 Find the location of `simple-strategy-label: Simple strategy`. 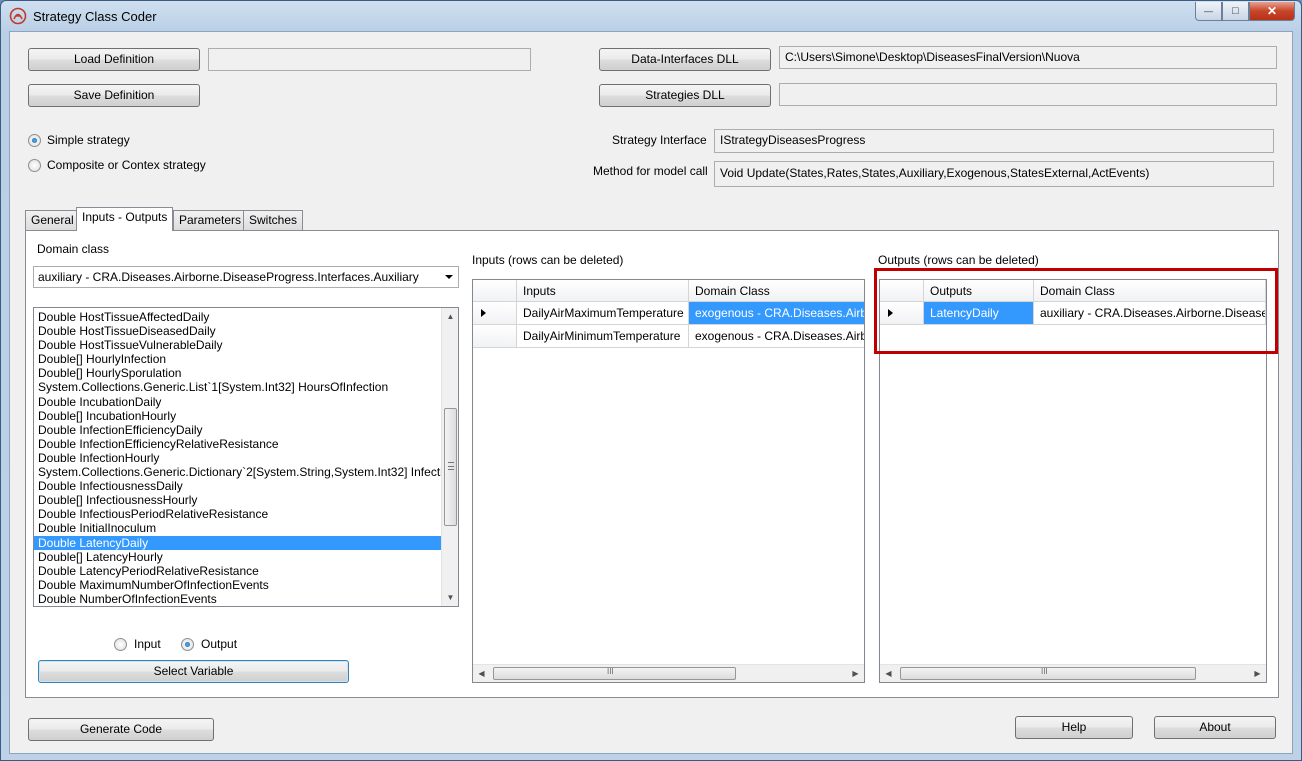

simple-strategy-label: Simple strategy is located at coordinates (88, 140).